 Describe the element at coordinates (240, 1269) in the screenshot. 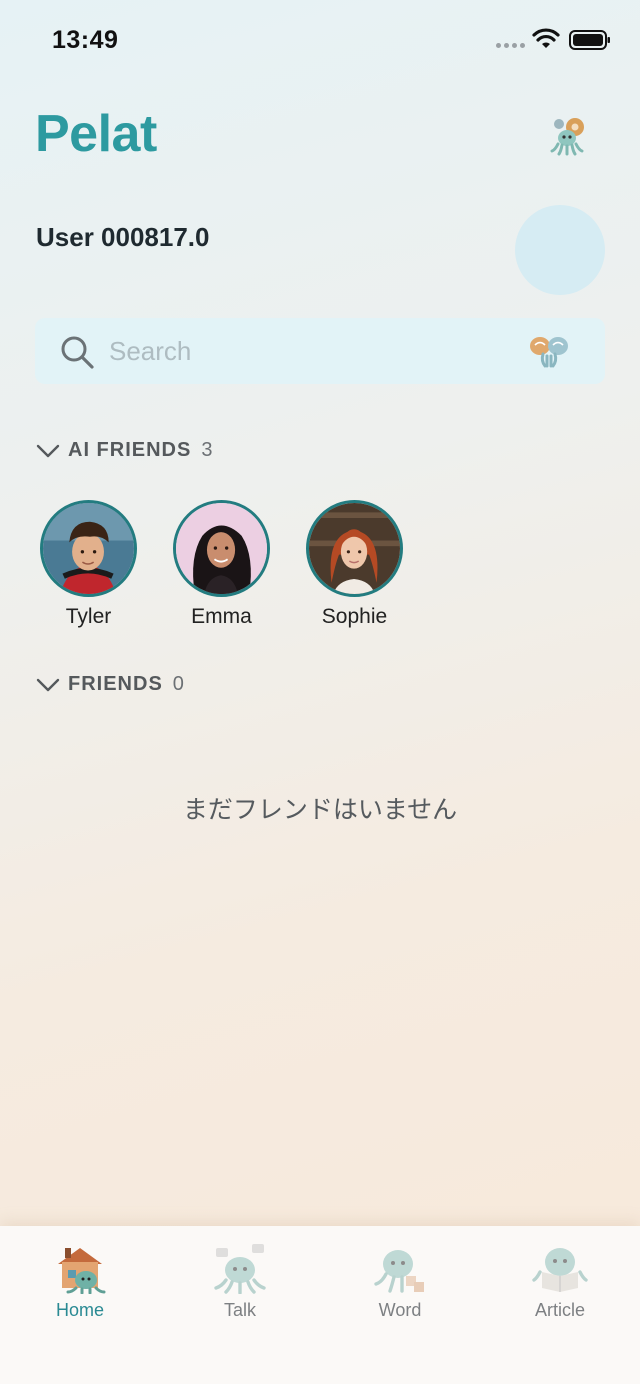

I see `talk-icon` at that location.